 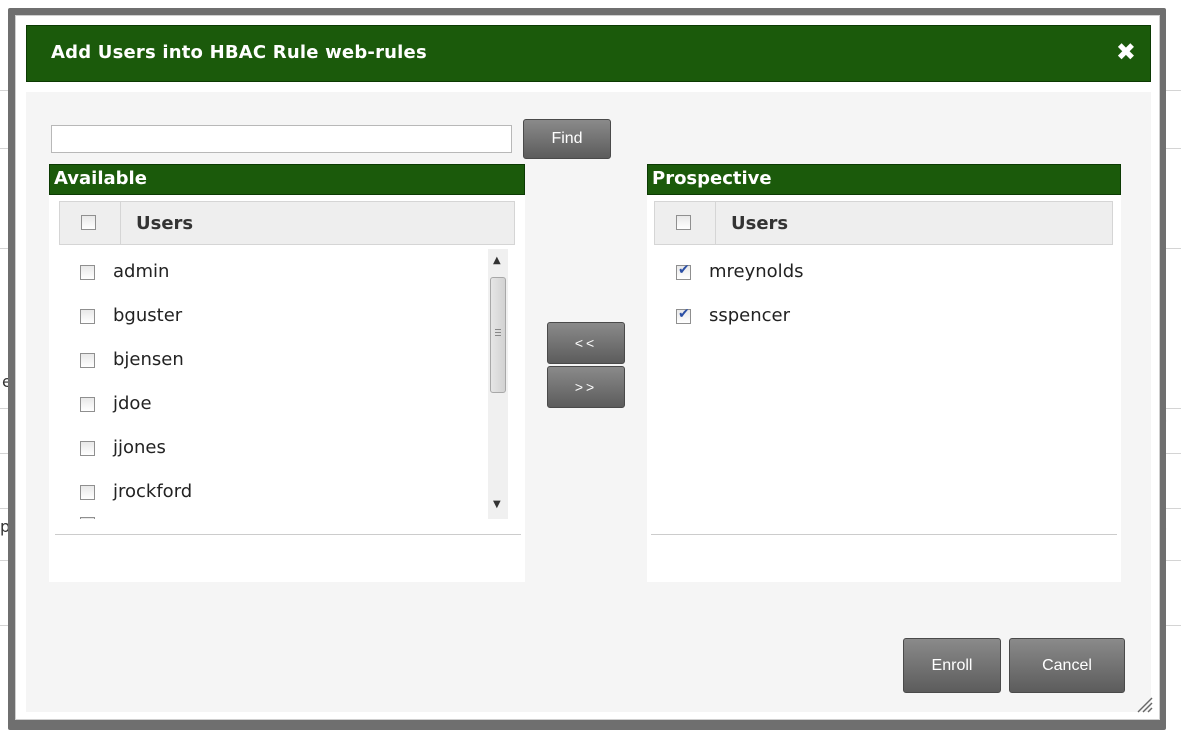 What do you see at coordinates (147, 315) in the screenshot?
I see `list-item: bguster` at bounding box center [147, 315].